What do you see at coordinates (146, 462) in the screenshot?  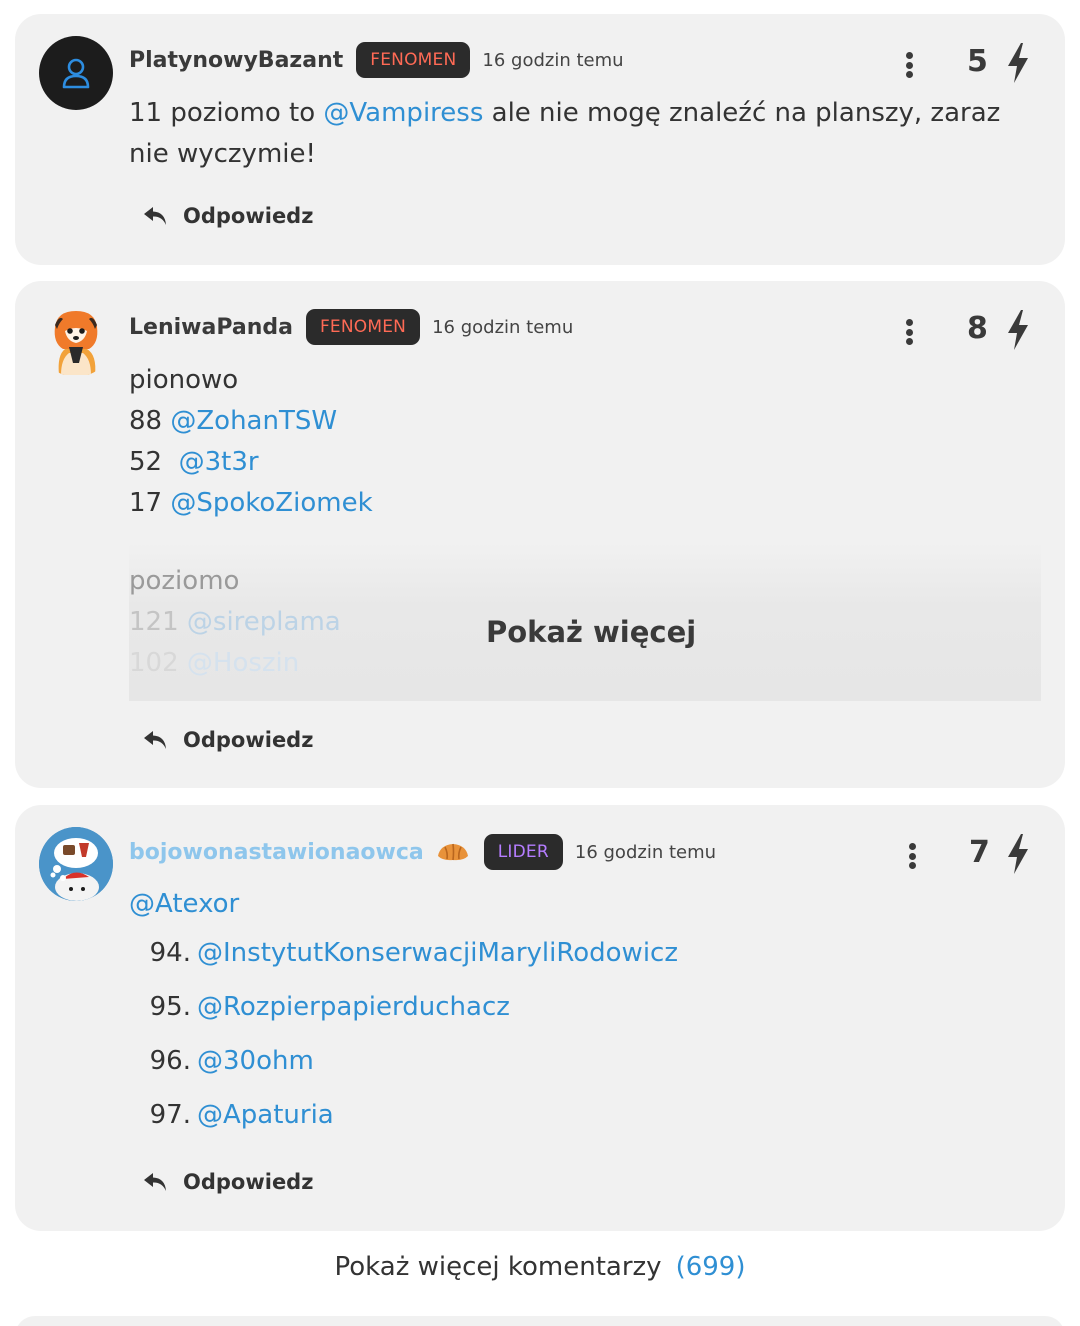 I see `line-number: 52` at bounding box center [146, 462].